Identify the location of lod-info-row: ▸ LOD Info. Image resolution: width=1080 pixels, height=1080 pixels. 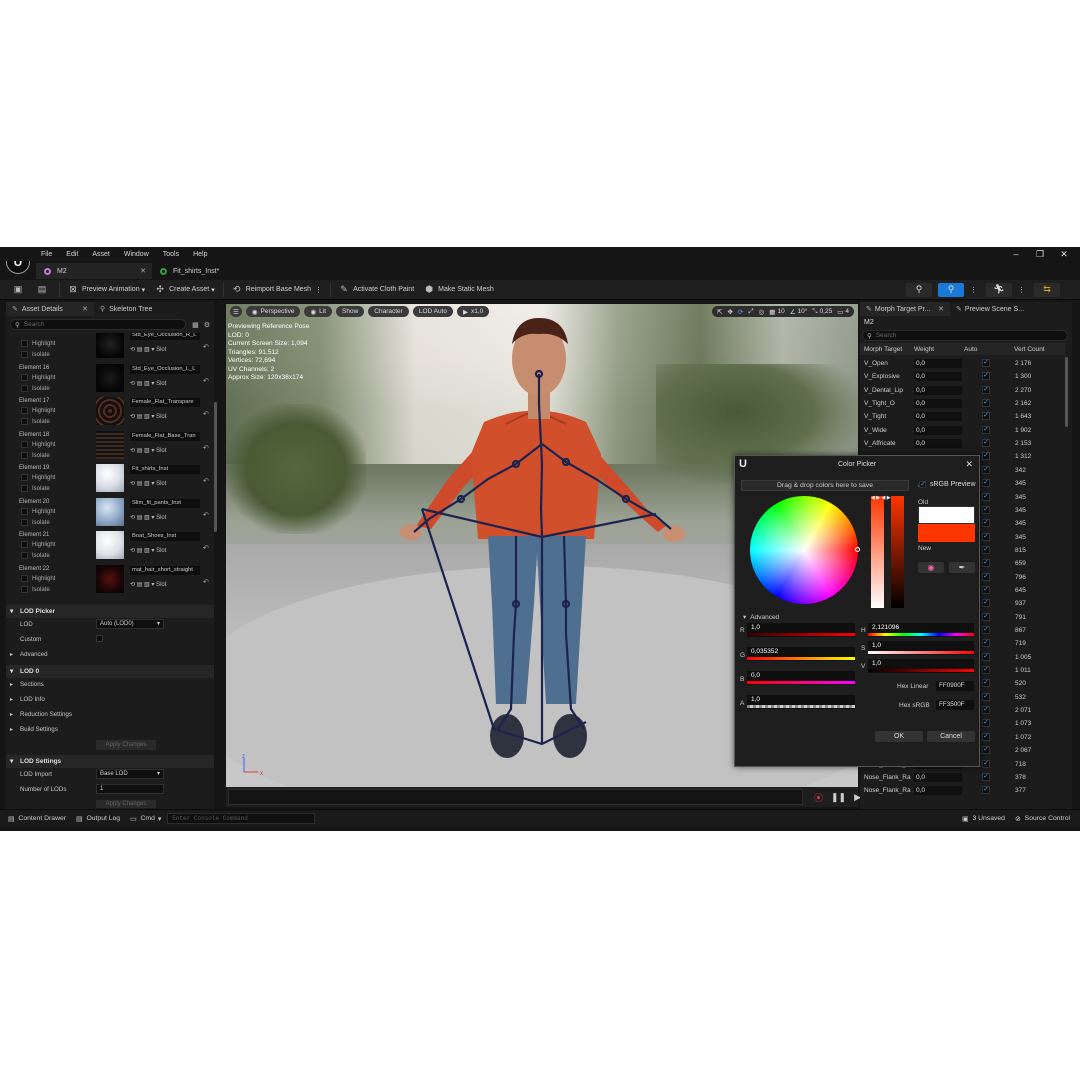
(27, 699).